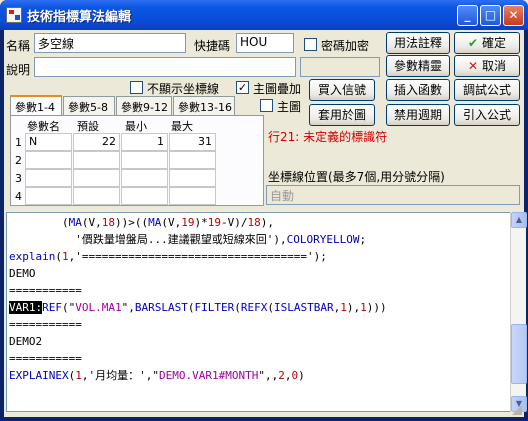 Image resolution: width=528 pixels, height=421 pixels. What do you see at coordinates (136, 87) in the screenshot?
I see `hide-axis-checkbox` at bounding box center [136, 87].